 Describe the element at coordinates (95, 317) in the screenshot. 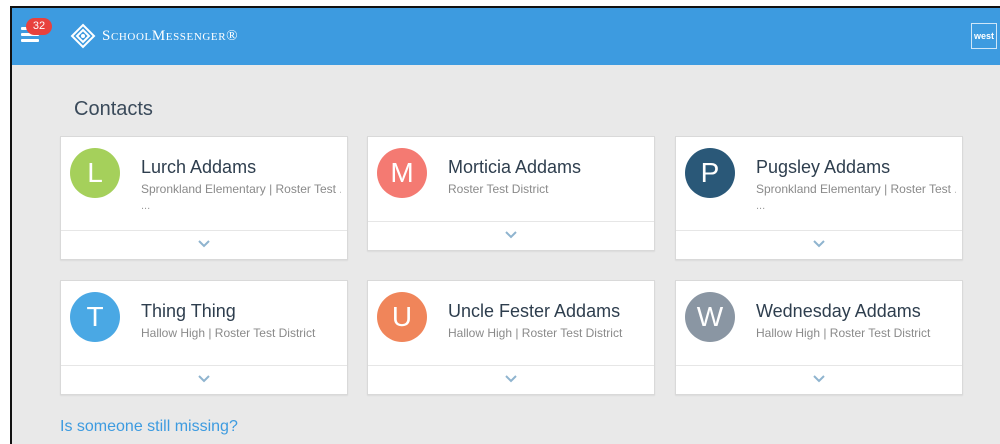

I see `avatar: T` at that location.